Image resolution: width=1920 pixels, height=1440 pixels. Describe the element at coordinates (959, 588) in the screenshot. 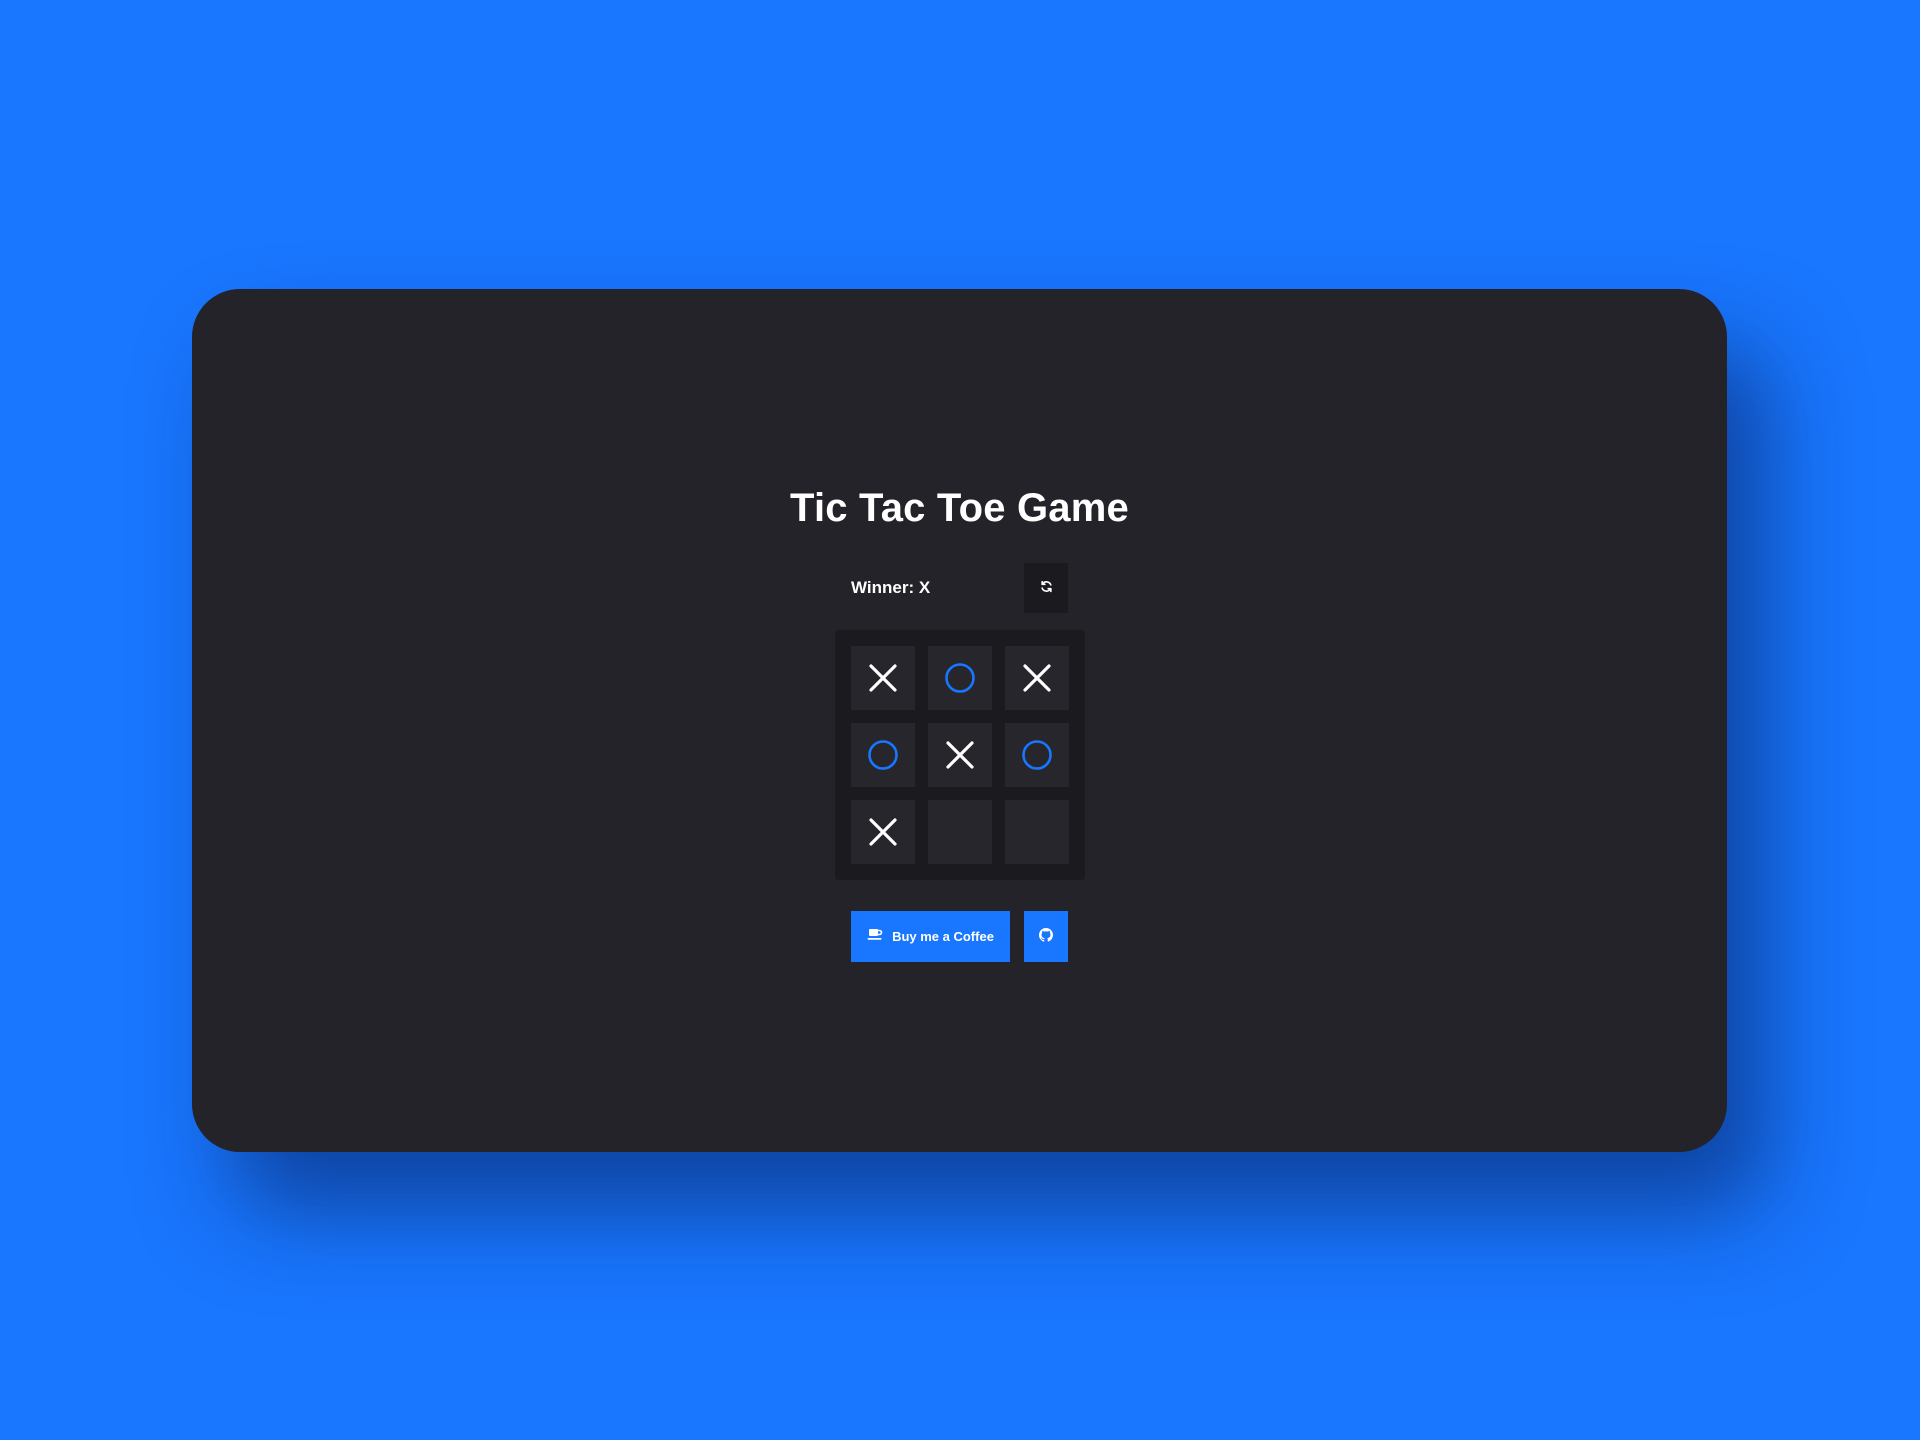

I see `status-row: Winner: X` at that location.